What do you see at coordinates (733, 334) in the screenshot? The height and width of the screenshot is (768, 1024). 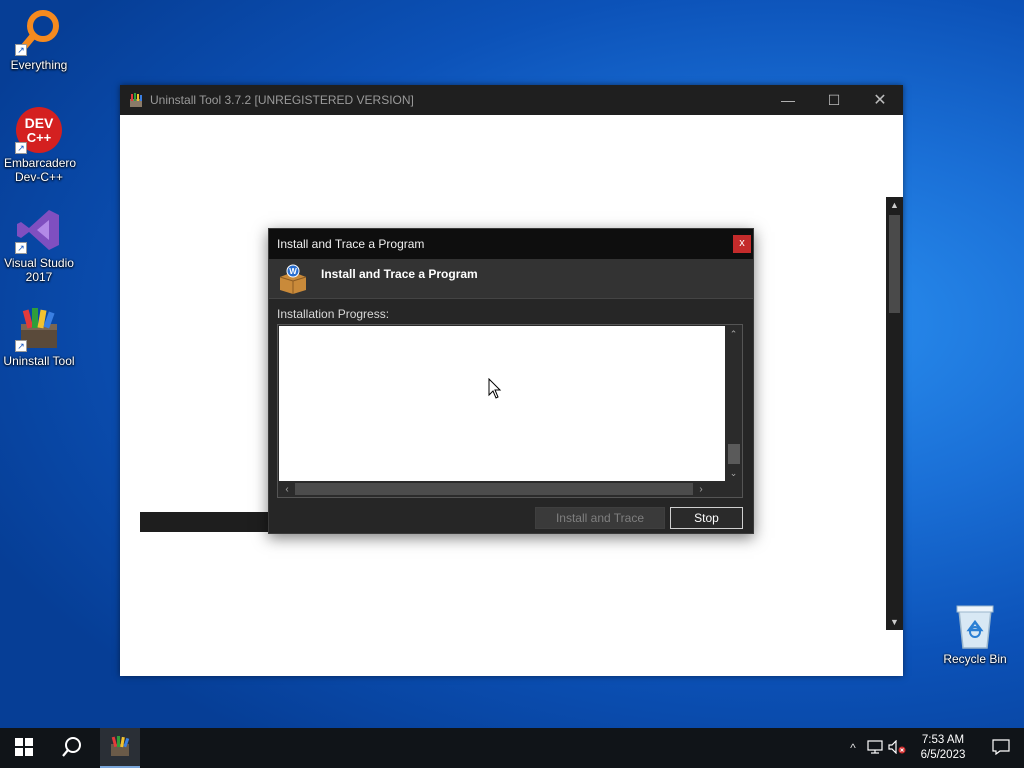 I see `scroll-up-arrow-icon: ⌃` at bounding box center [733, 334].